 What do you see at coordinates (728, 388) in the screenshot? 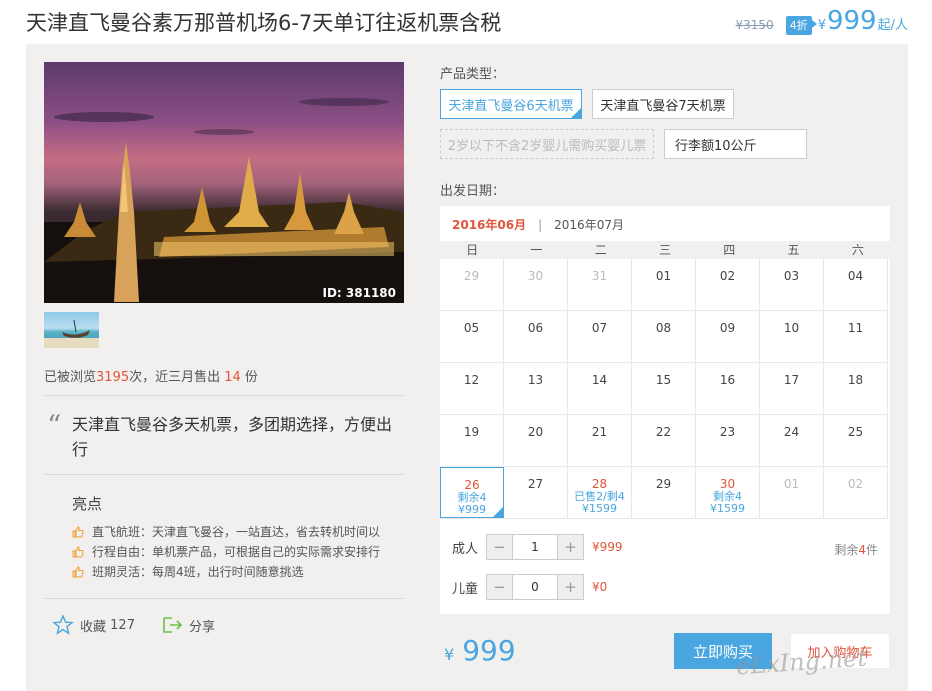
I see `calendar-day: 16` at bounding box center [728, 388].